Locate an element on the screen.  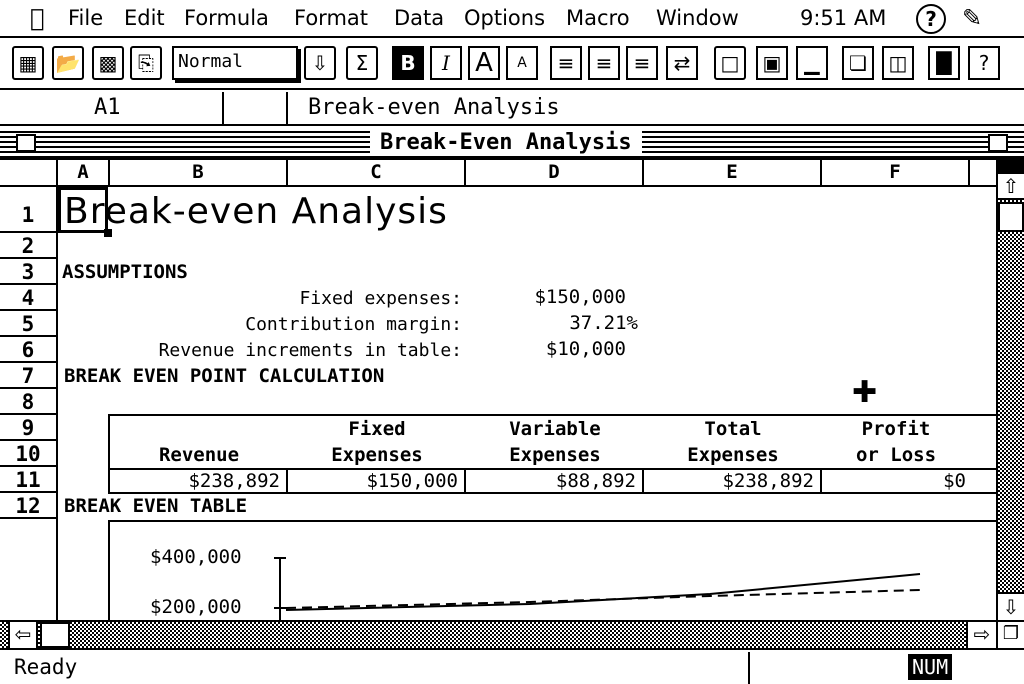
application-menu-icon: ✎ is located at coordinates (972, 18).